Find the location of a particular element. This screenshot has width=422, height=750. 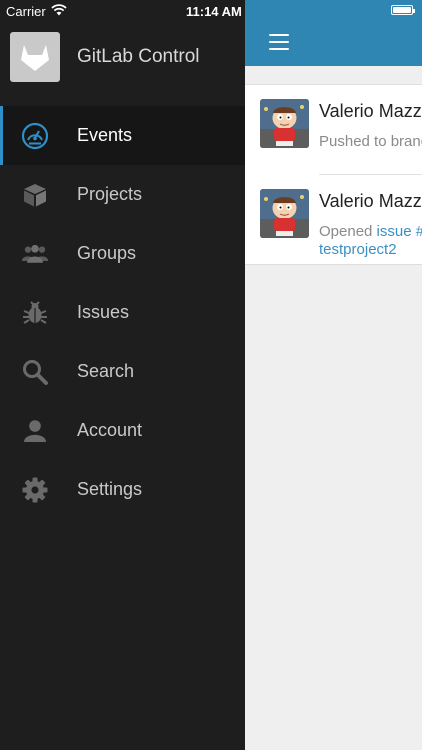

wifi-icon is located at coordinates (59, 11).